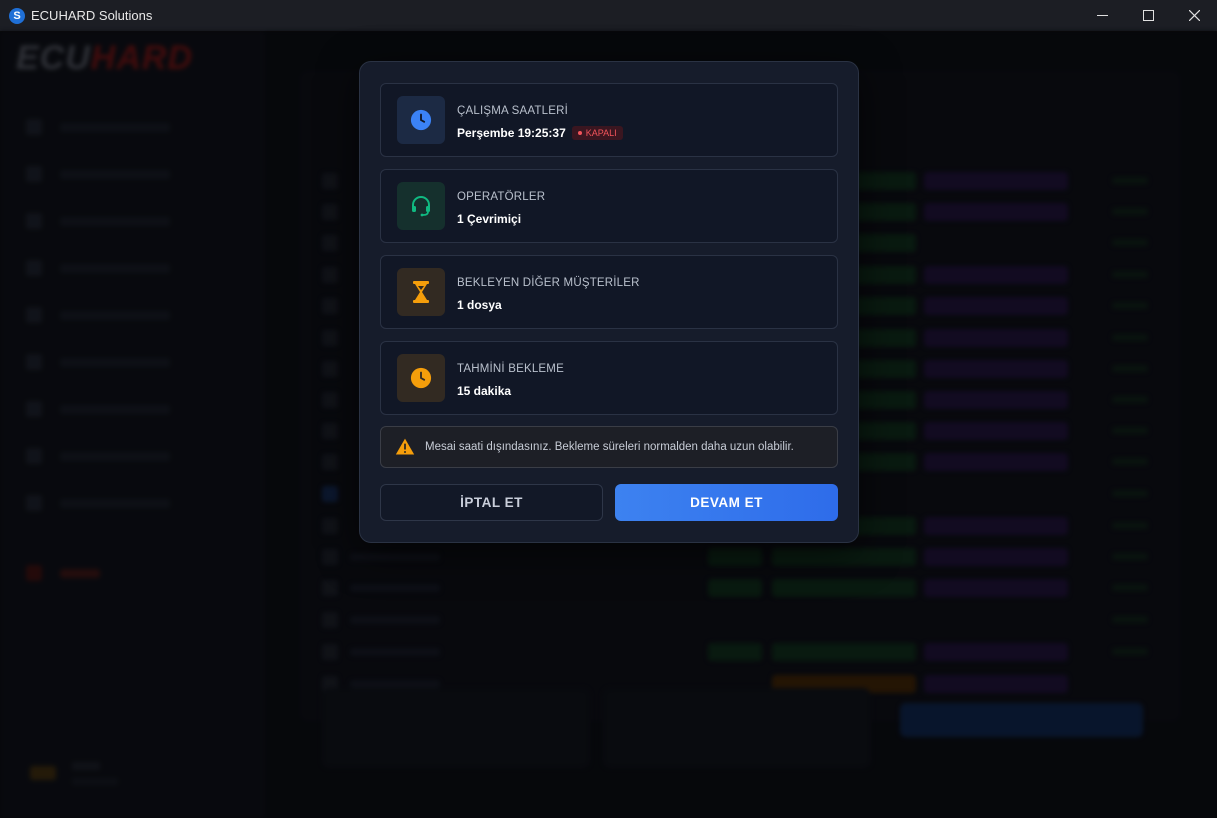 The height and width of the screenshot is (818, 1217). What do you see at coordinates (609, 206) in the screenshot?
I see `operators-card: OPERATÖRLER 1 Çevrimiçi` at bounding box center [609, 206].